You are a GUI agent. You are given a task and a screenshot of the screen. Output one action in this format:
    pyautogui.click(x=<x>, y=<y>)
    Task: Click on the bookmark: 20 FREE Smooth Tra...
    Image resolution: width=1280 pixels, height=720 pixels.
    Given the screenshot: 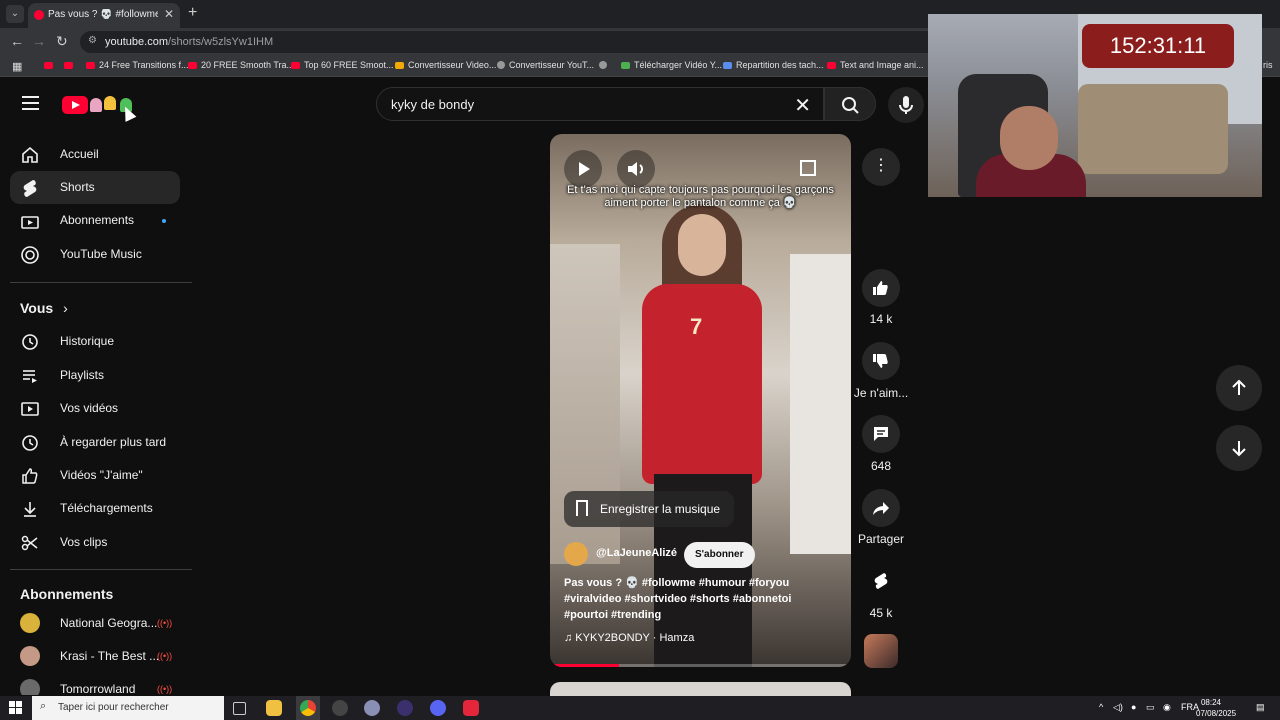 What is the action you would take?
    pyautogui.click(x=241, y=65)
    